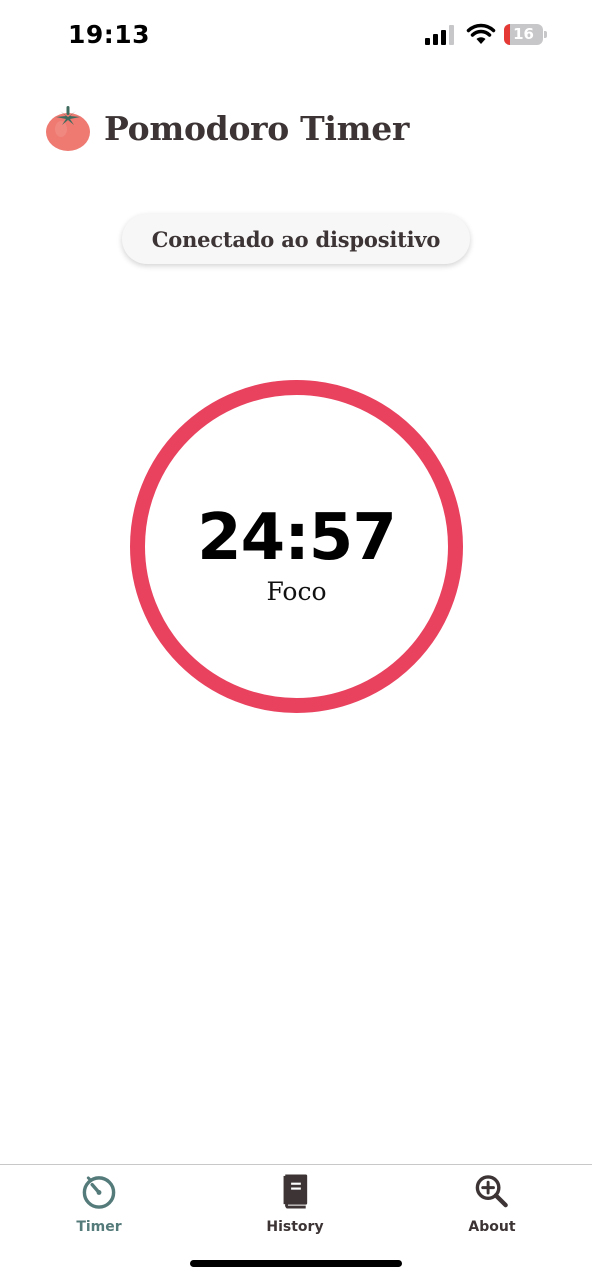  I want to click on app-title: Pomodoro Timer, so click(257, 128).